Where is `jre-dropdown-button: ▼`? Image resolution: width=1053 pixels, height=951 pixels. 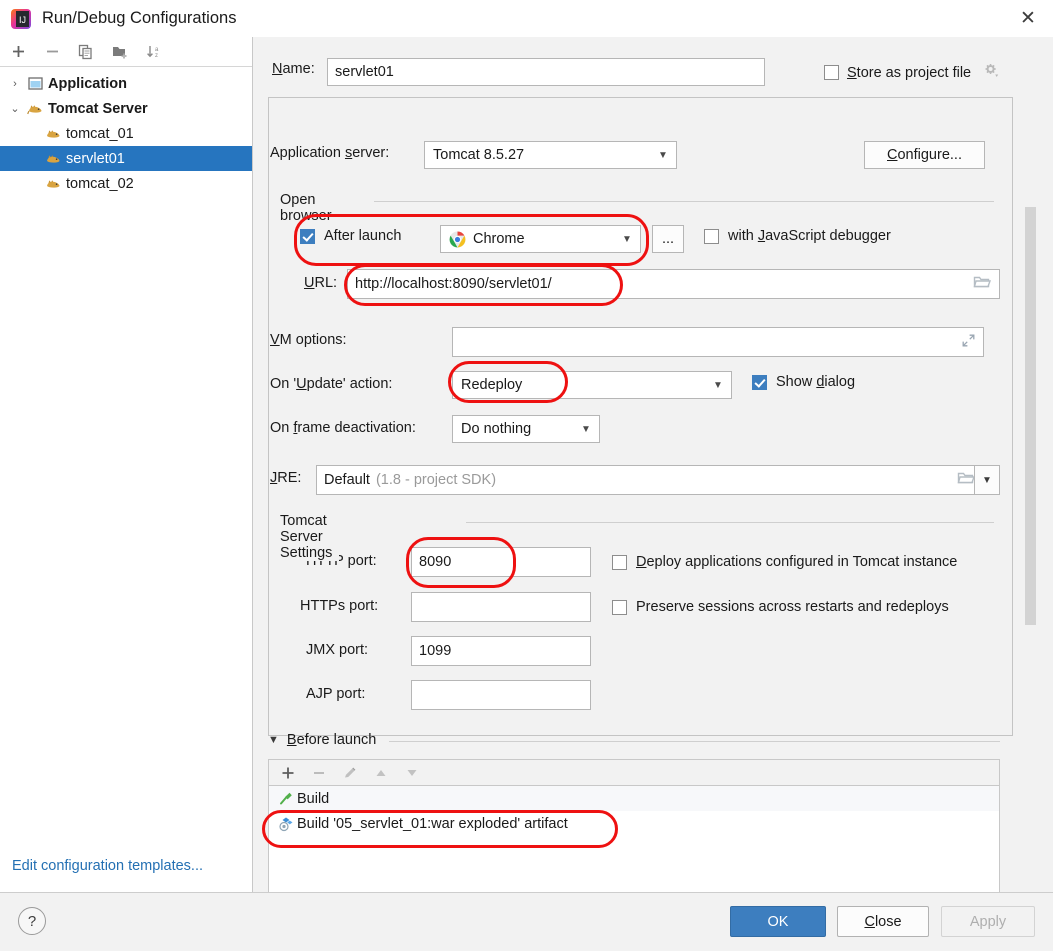
jre-dropdown-button: ▼ is located at coordinates (987, 480).